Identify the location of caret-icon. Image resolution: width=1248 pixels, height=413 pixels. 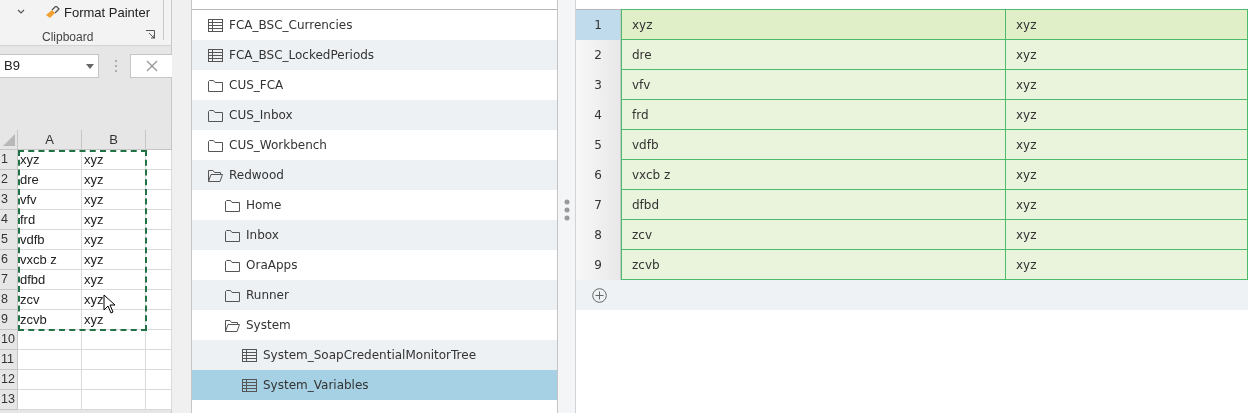
(21, 12).